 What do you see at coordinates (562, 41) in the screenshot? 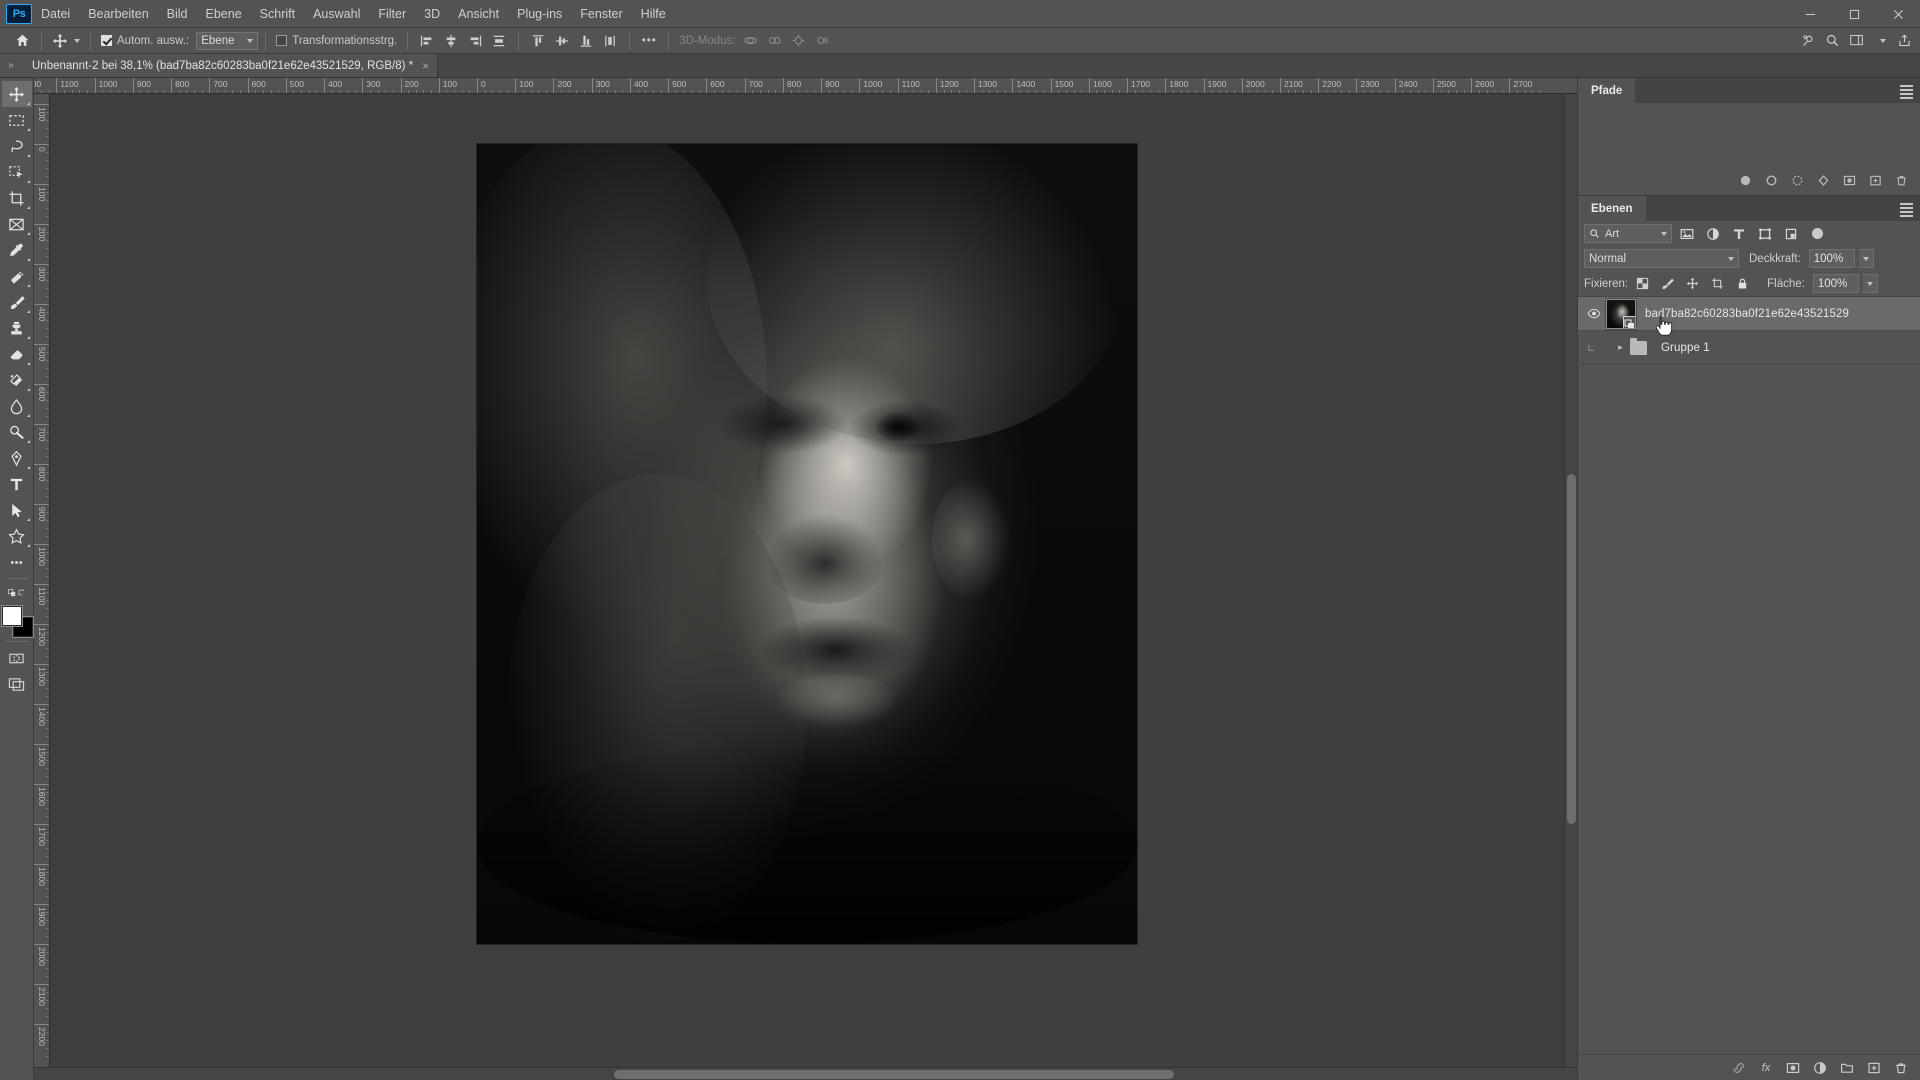
I see `align-vertical-centers-button` at bounding box center [562, 41].